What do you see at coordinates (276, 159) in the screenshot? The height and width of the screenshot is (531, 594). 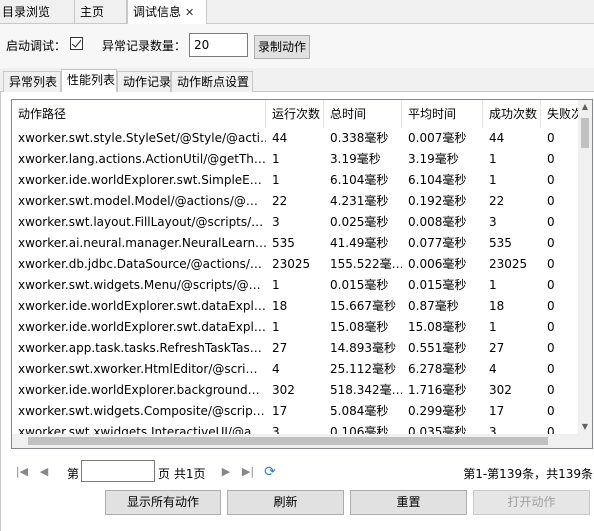 I see `cell-run-count: 1` at bounding box center [276, 159].